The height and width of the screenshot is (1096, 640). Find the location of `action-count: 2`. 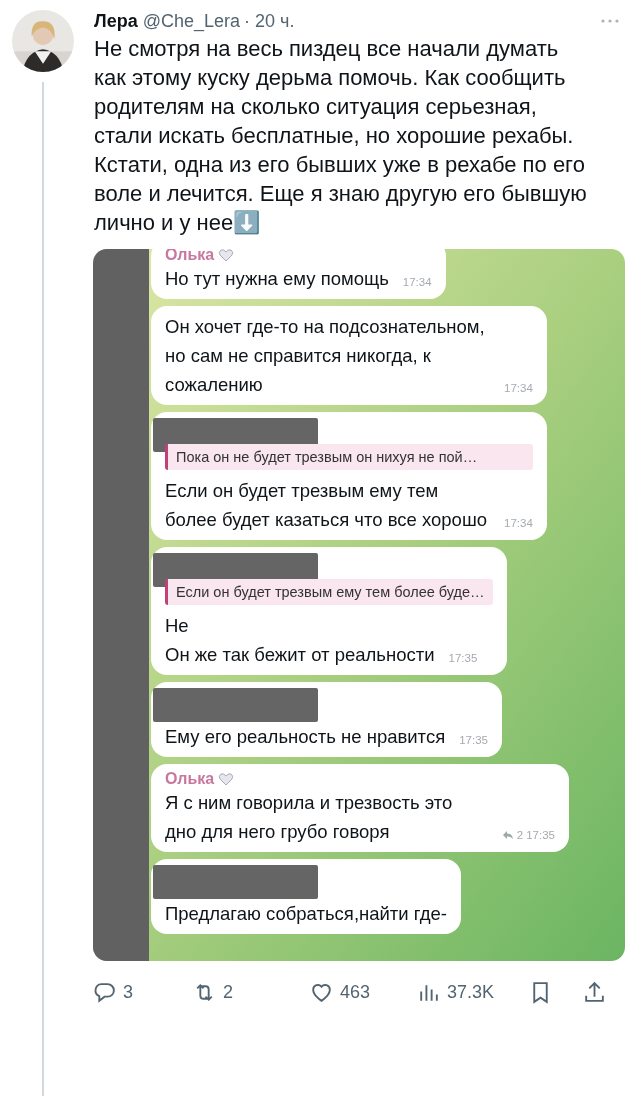

action-count: 2 is located at coordinates (228, 992).